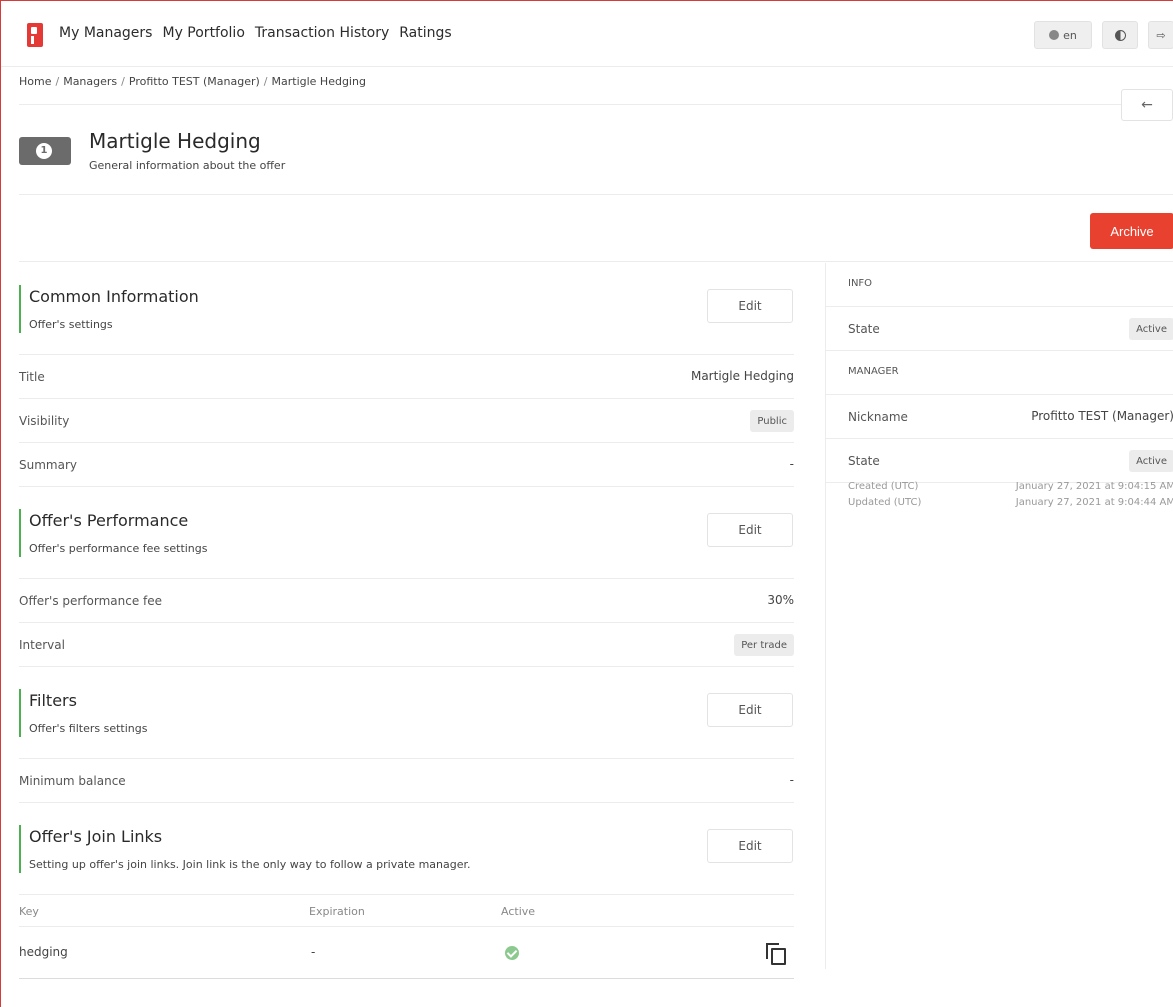  What do you see at coordinates (29, 911) in the screenshot?
I see `column-key: Key` at bounding box center [29, 911].